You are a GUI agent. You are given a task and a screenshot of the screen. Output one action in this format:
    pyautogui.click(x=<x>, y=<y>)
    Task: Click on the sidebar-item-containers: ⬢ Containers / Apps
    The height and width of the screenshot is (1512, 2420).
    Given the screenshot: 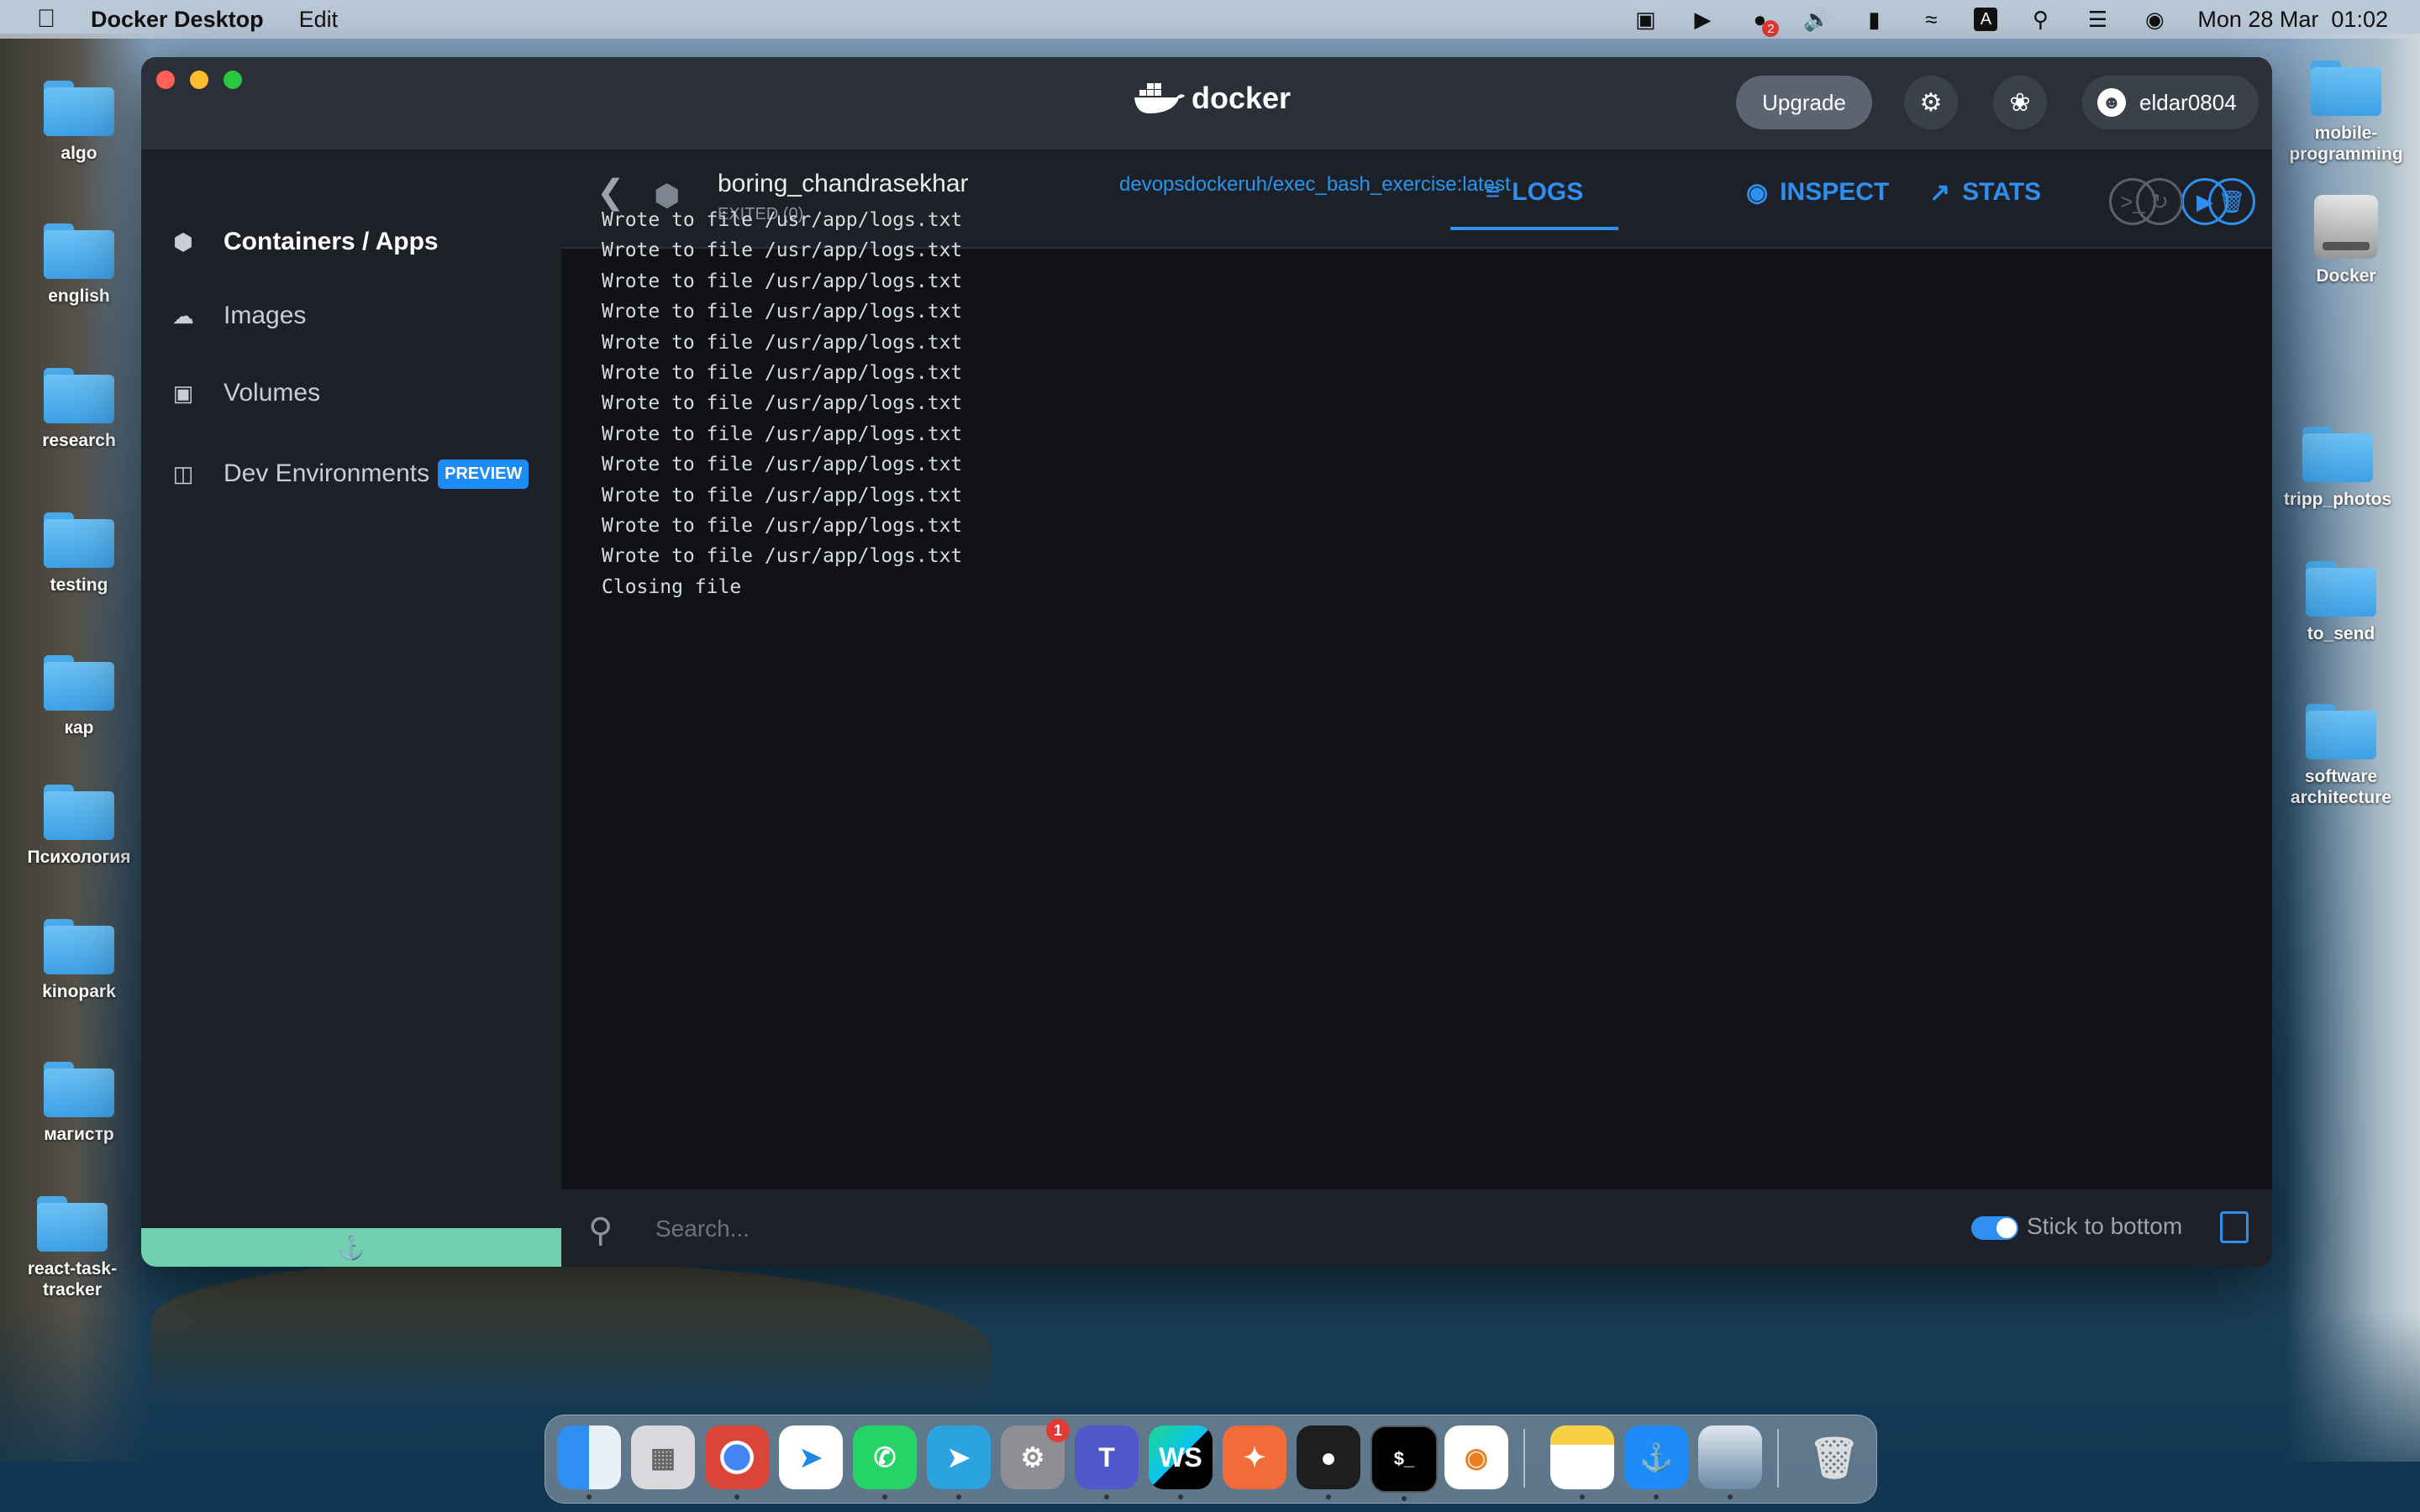 What is the action you would take?
    pyautogui.click(x=303, y=242)
    